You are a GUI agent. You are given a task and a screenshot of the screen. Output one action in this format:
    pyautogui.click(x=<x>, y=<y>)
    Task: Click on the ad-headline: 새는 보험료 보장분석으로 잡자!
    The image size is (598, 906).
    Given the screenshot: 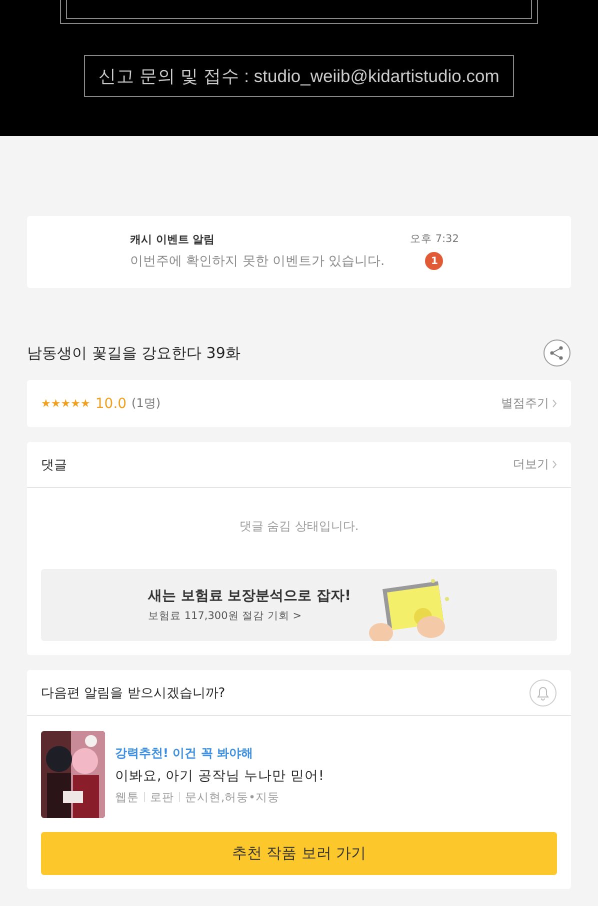 What is the action you would take?
    pyautogui.click(x=248, y=596)
    